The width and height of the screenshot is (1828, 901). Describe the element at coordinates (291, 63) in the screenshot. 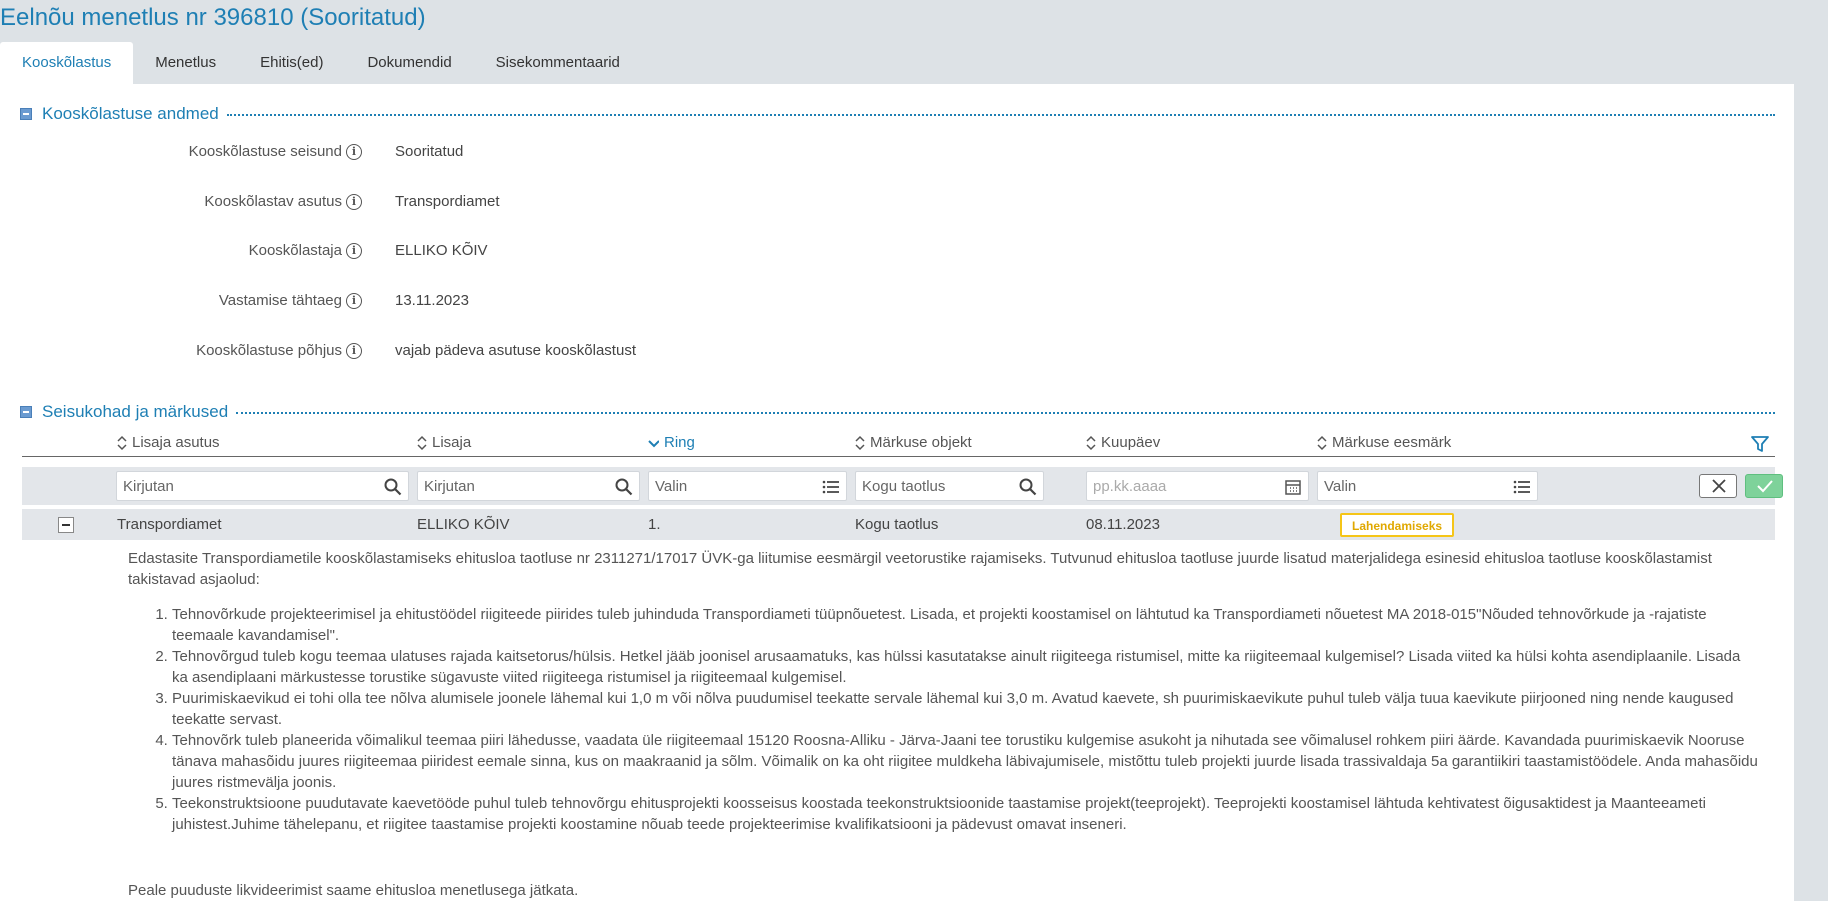

I see `tab-ehitised: Ehitis(ed)` at that location.